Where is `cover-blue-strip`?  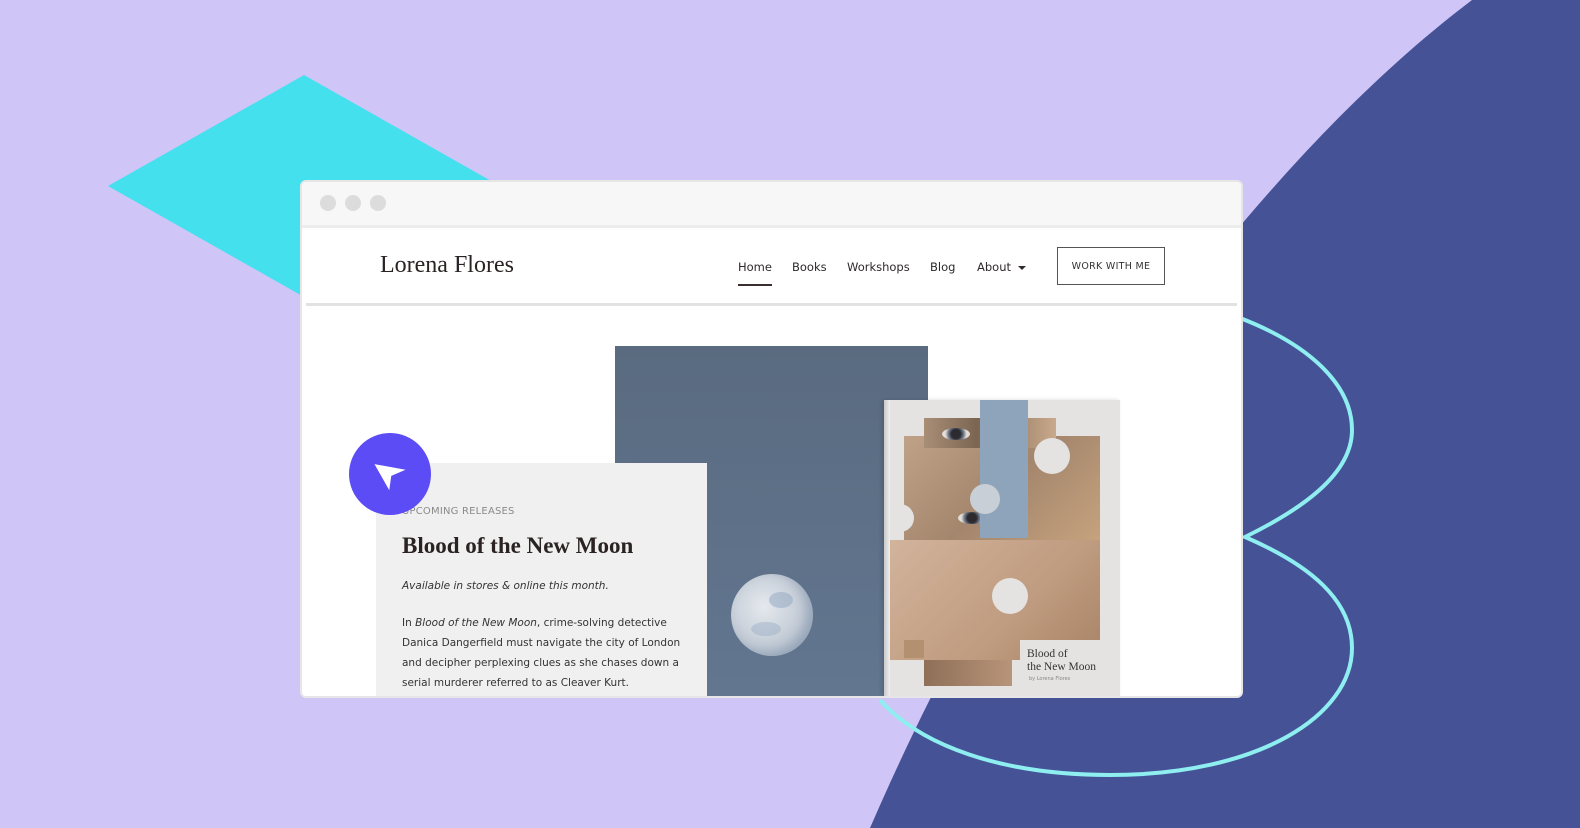
cover-blue-strip is located at coordinates (1004, 469).